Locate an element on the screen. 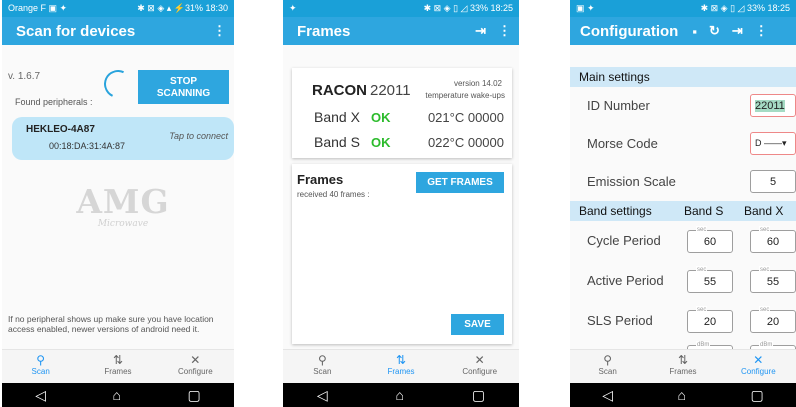 This screenshot has height=407, width=796. app-bar: Frames ⇥ ⋮ is located at coordinates (401, 31).